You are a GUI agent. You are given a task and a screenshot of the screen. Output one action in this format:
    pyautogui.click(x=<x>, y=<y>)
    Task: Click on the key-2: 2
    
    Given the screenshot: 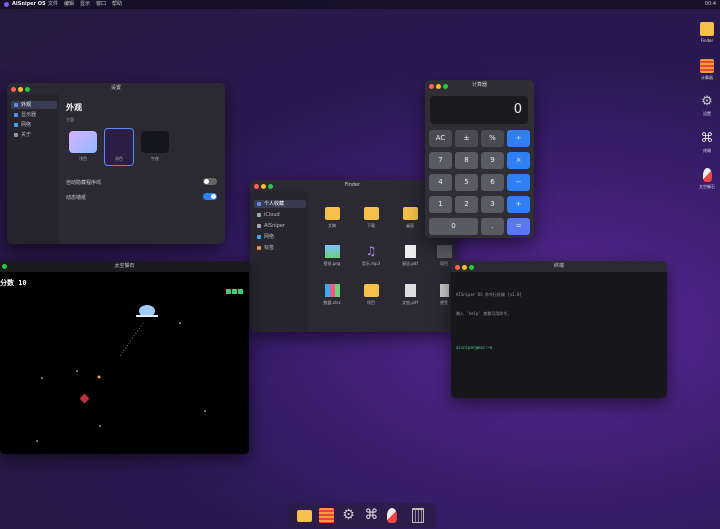 What is the action you would take?
    pyautogui.click(x=466, y=204)
    